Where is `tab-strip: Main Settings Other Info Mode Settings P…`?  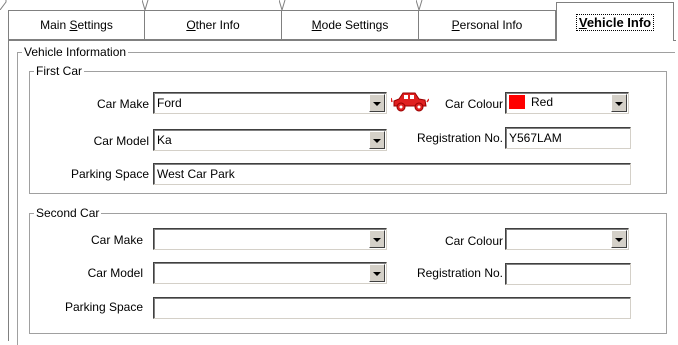
tab-strip: Main Settings Other Info Mode Settings P… is located at coordinates (339, 20).